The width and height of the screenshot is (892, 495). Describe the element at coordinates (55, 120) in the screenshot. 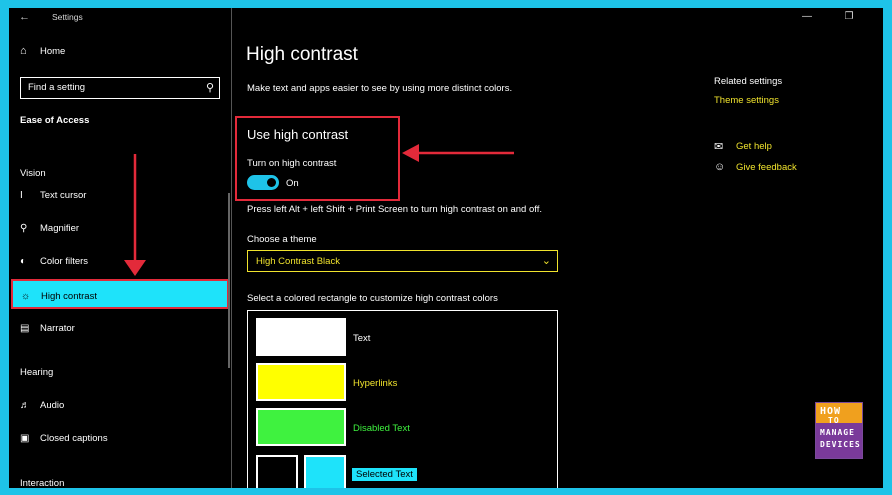

I see `section-title: Ease of Access` at that location.